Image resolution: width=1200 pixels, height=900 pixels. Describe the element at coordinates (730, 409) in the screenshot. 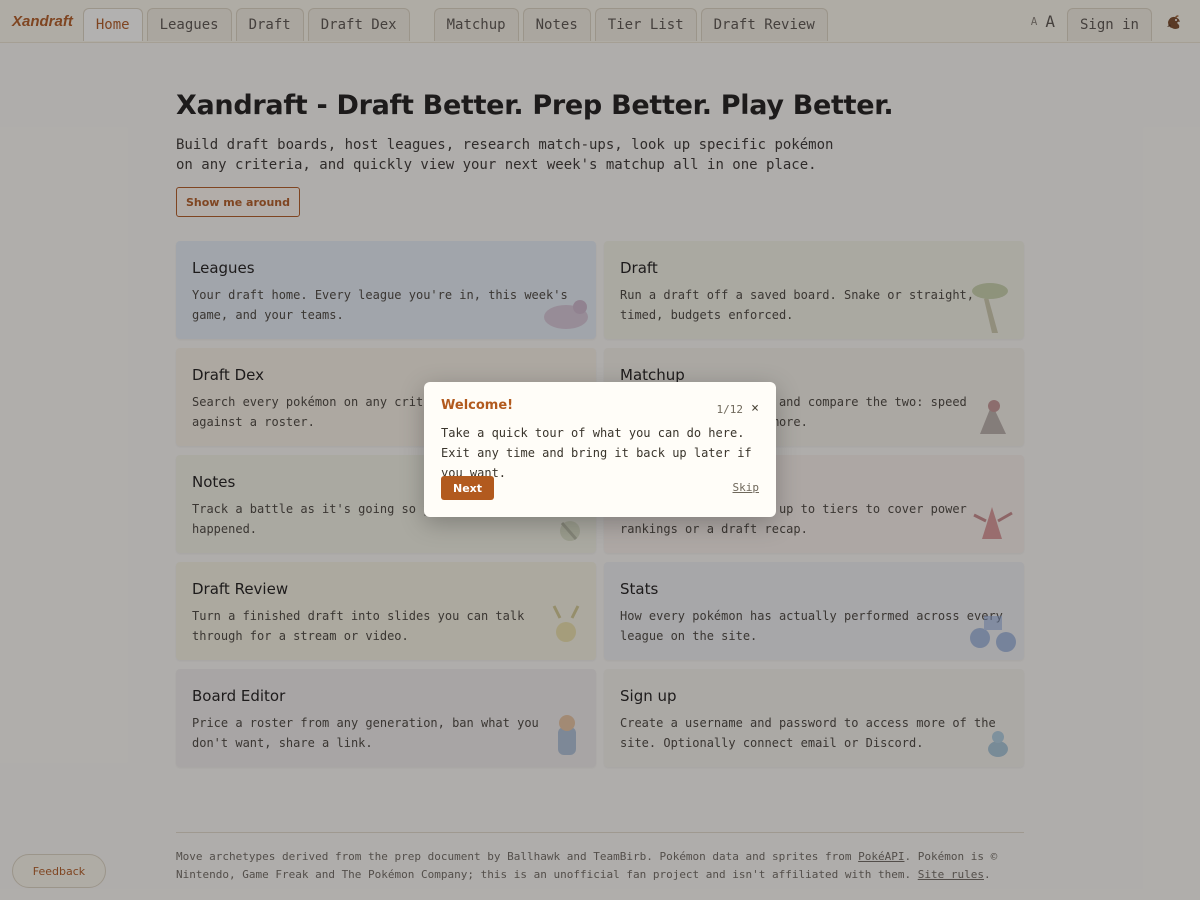

I see `tour-step-counter: 1/12` at that location.